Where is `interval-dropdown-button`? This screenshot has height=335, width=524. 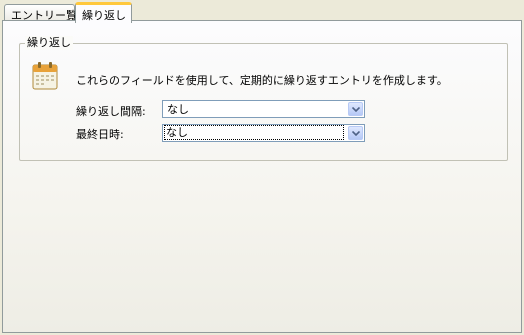 interval-dropdown-button is located at coordinates (355, 109).